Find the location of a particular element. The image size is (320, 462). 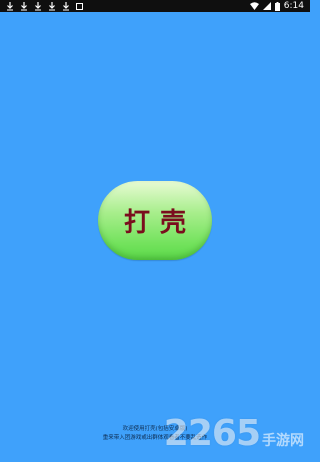

watermark-digits: 2265 is located at coordinates (212, 433).